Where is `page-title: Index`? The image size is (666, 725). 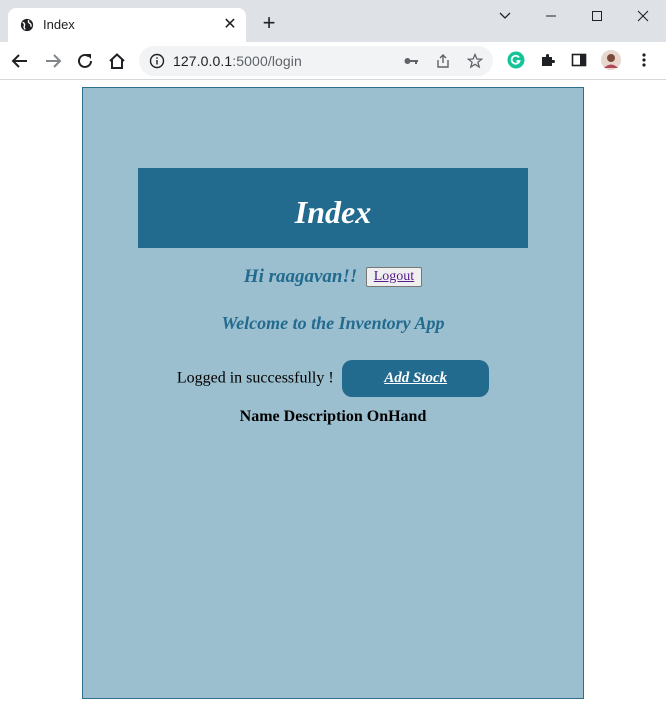 page-title: Index is located at coordinates (333, 211).